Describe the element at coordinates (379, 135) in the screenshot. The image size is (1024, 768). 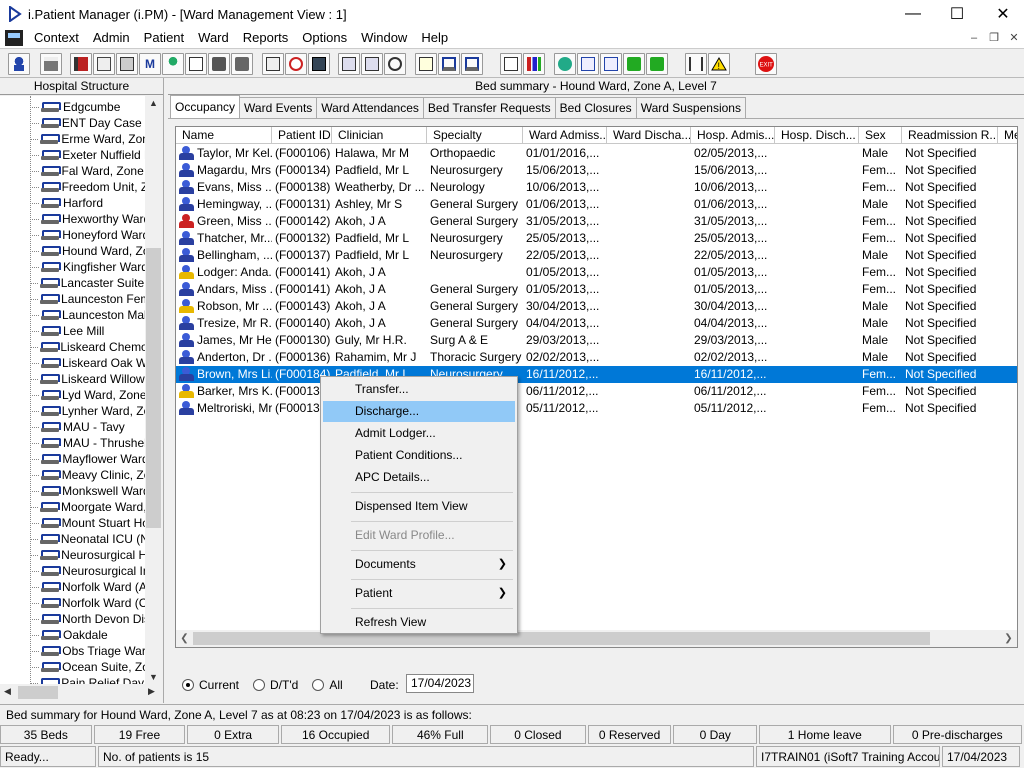
I see `col-clinician: Clinician` at that location.